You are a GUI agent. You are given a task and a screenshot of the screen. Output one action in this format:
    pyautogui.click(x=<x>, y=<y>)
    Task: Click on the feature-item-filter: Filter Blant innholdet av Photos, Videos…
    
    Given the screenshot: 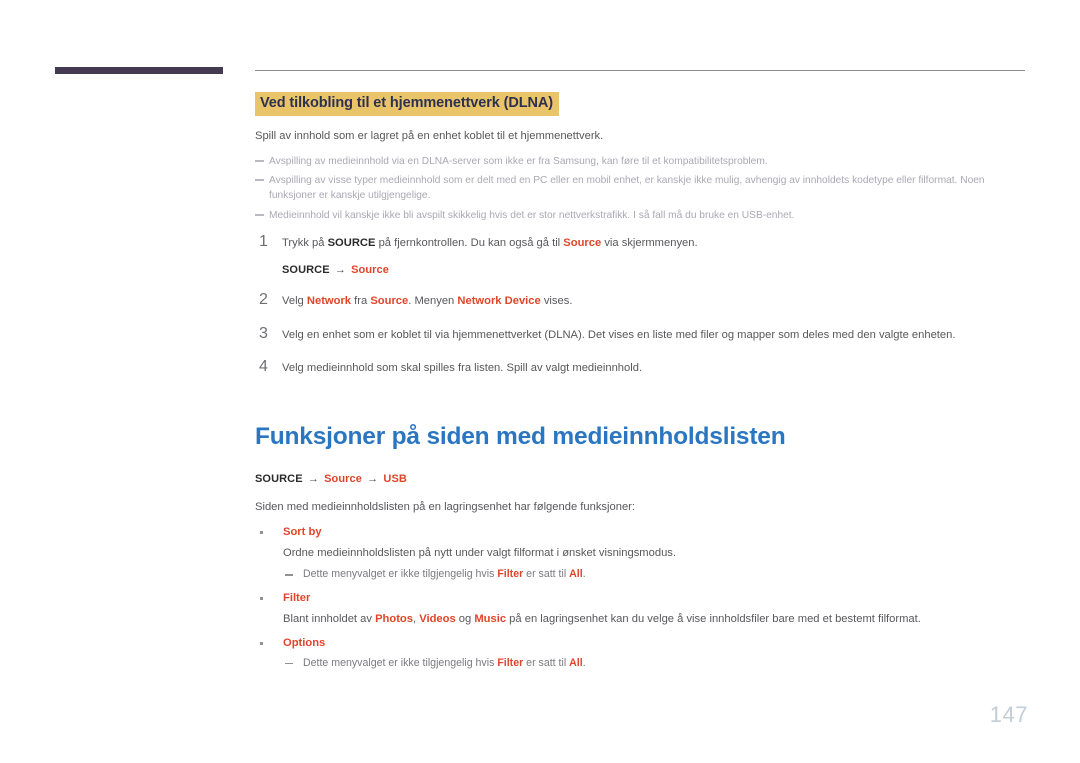 What is the action you would take?
    pyautogui.click(x=641, y=610)
    